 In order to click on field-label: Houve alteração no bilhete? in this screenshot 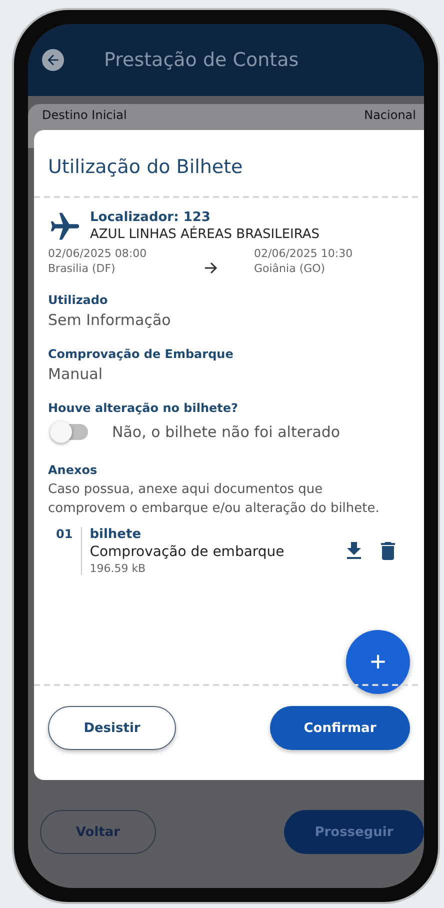, I will do `click(144, 408)`.